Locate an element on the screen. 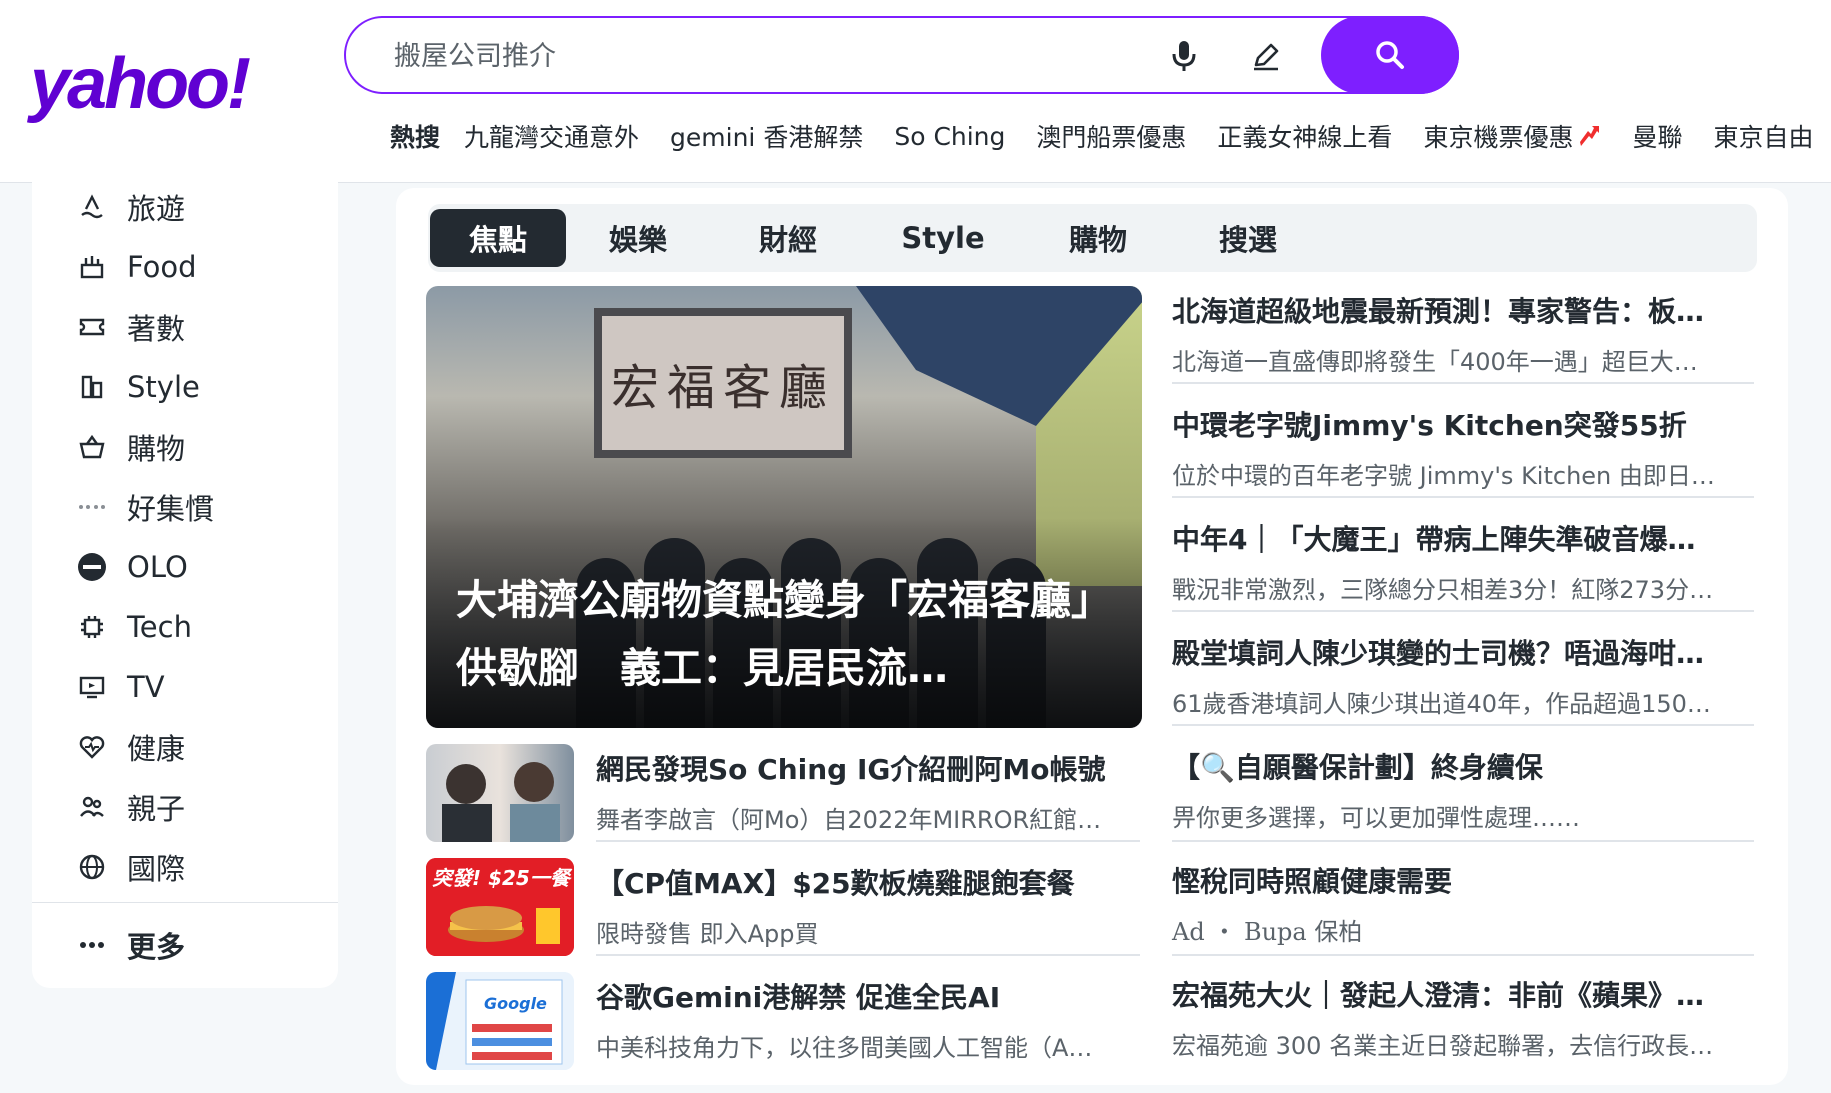  tab-focus: 焦點 is located at coordinates (498, 238).